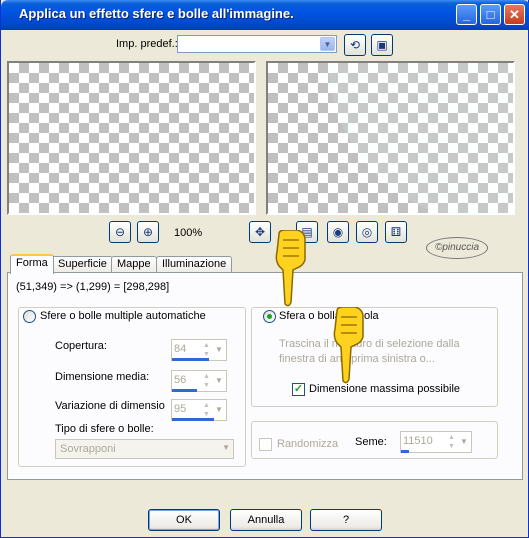 The image size is (529, 538). What do you see at coordinates (188, 233) in the screenshot?
I see `zoom-level: 100%` at bounding box center [188, 233].